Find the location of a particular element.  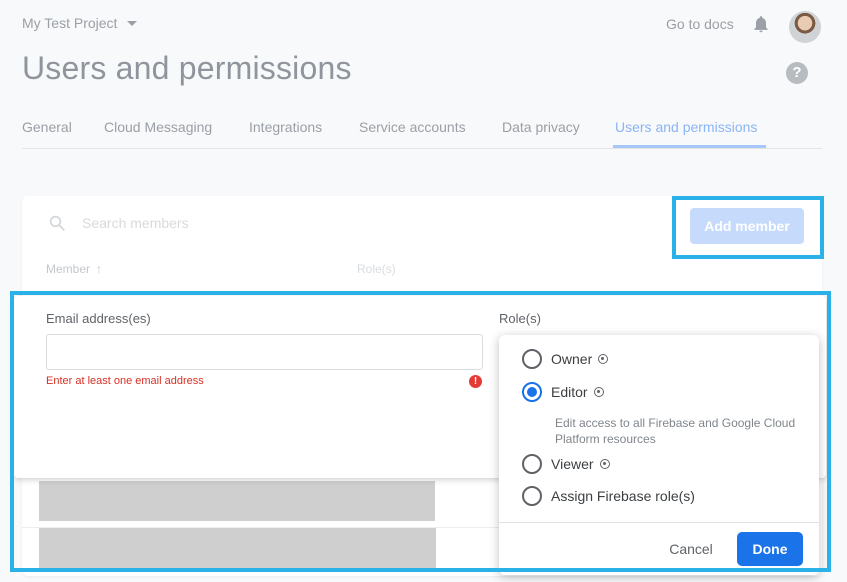

chevron-down-icon is located at coordinates (132, 23).